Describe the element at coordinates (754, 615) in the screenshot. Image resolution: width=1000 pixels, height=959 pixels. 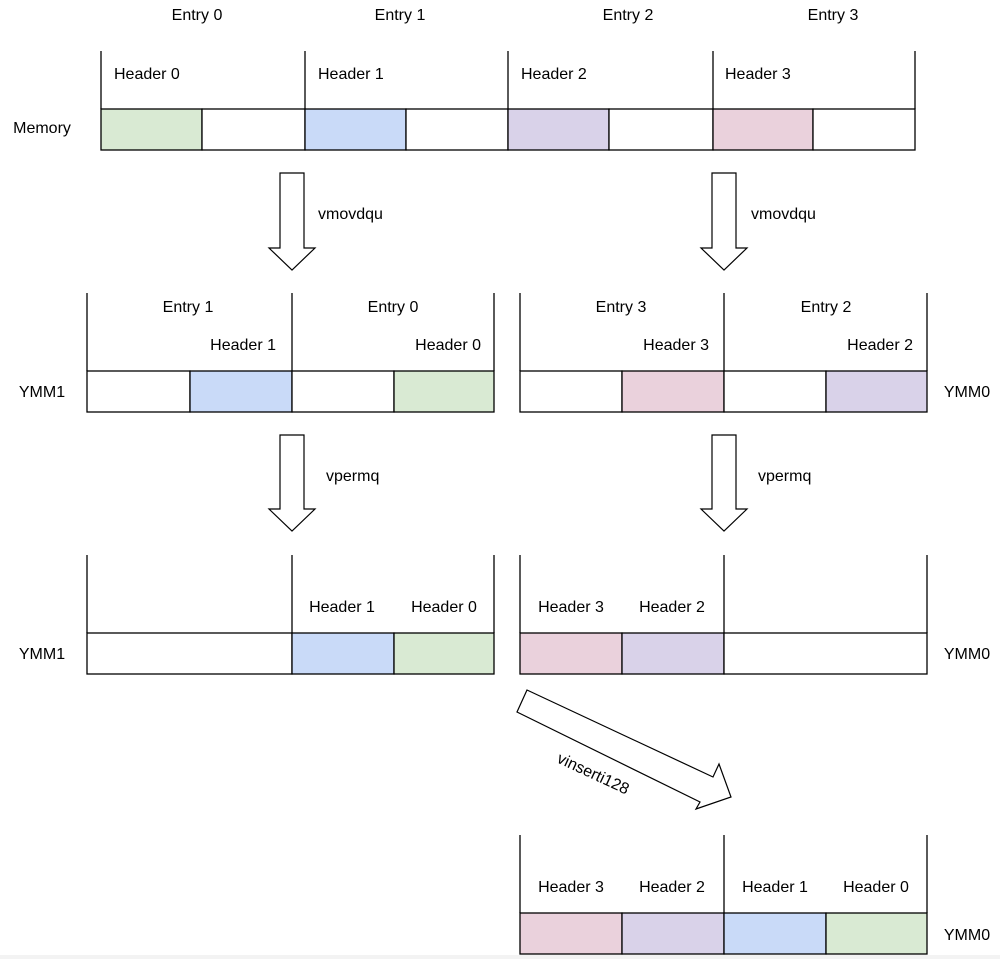
I see `step2-ymm0-register: Header 3 Header 2 YMM0` at that location.